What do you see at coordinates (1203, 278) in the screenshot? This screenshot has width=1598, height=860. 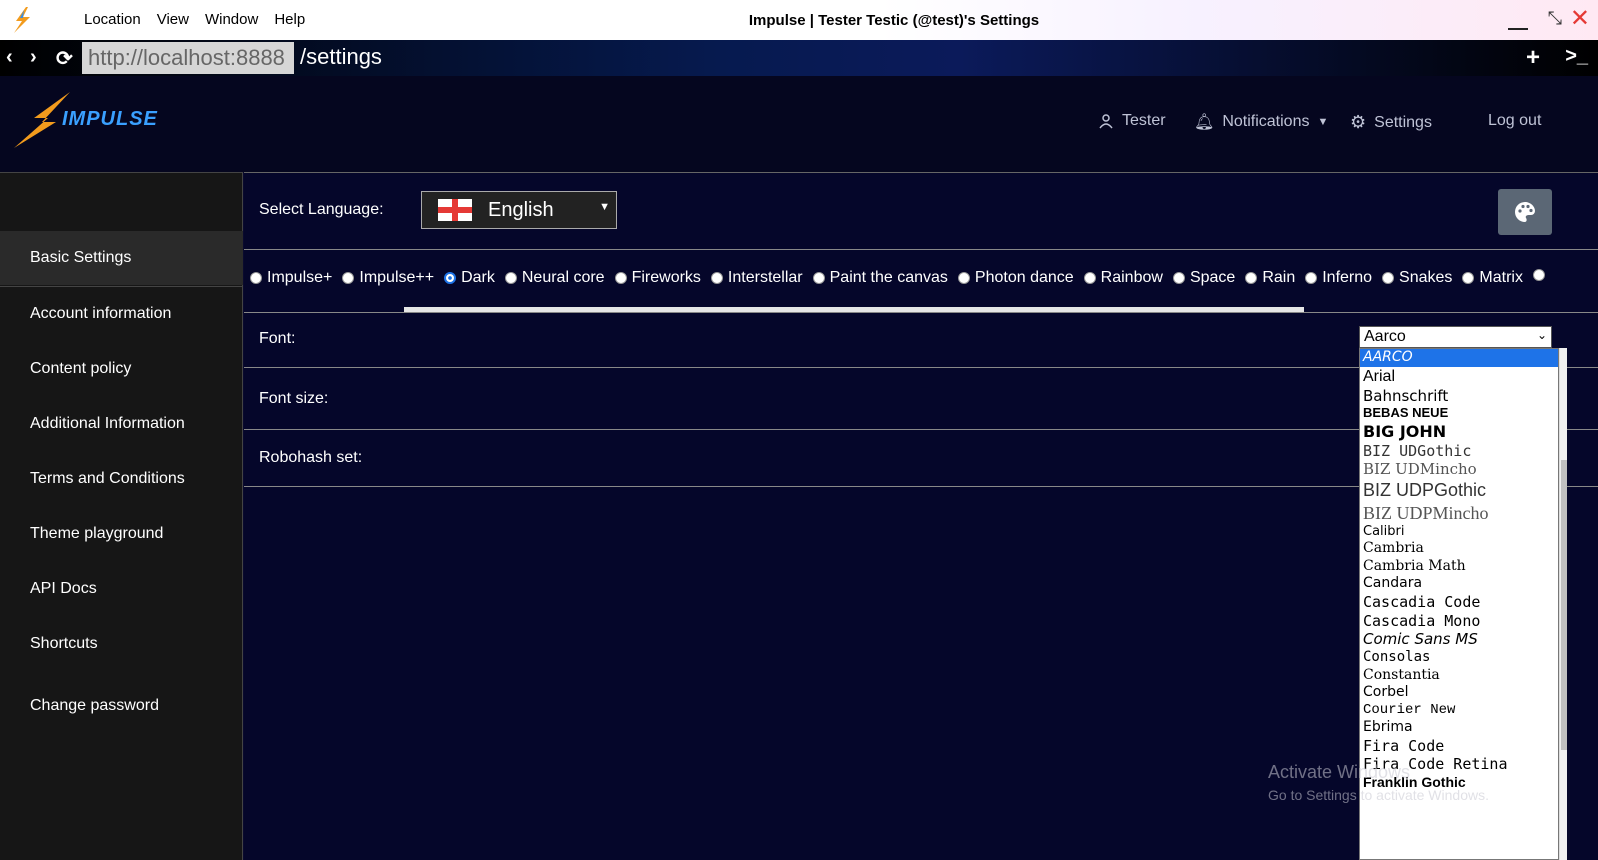 I see `theme-option: Space` at bounding box center [1203, 278].